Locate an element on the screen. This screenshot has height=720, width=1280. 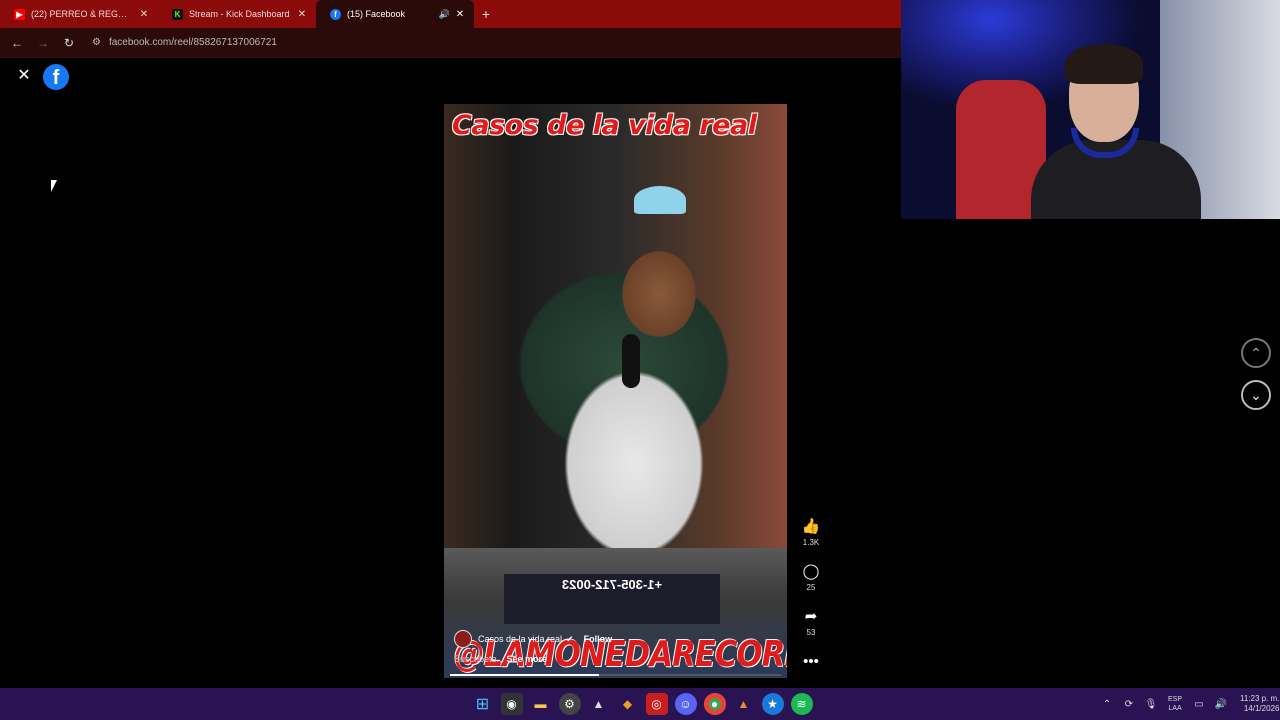
windows-start-icon: ⊞ is located at coordinates (483, 704).